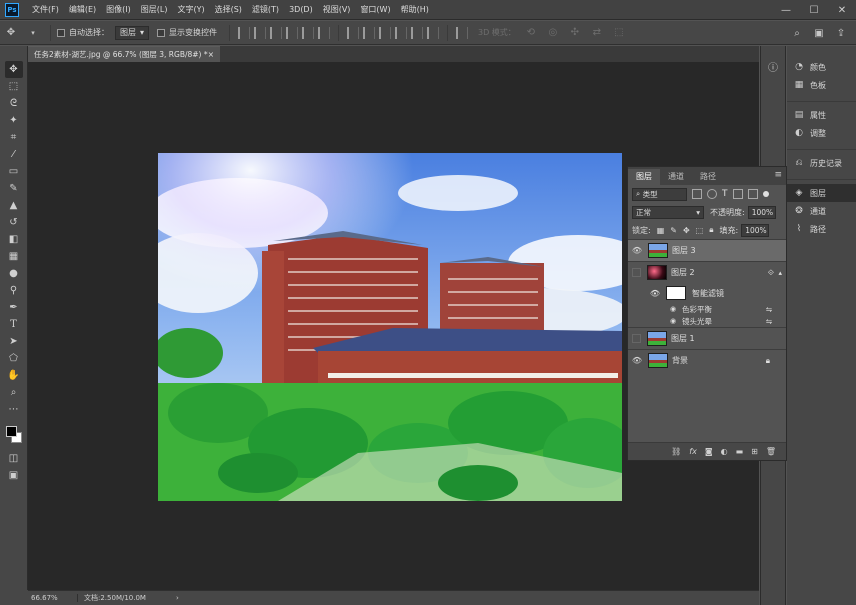  Describe the element at coordinates (14, 341) in the screenshot. I see `path-select-icon: ➤` at that location.